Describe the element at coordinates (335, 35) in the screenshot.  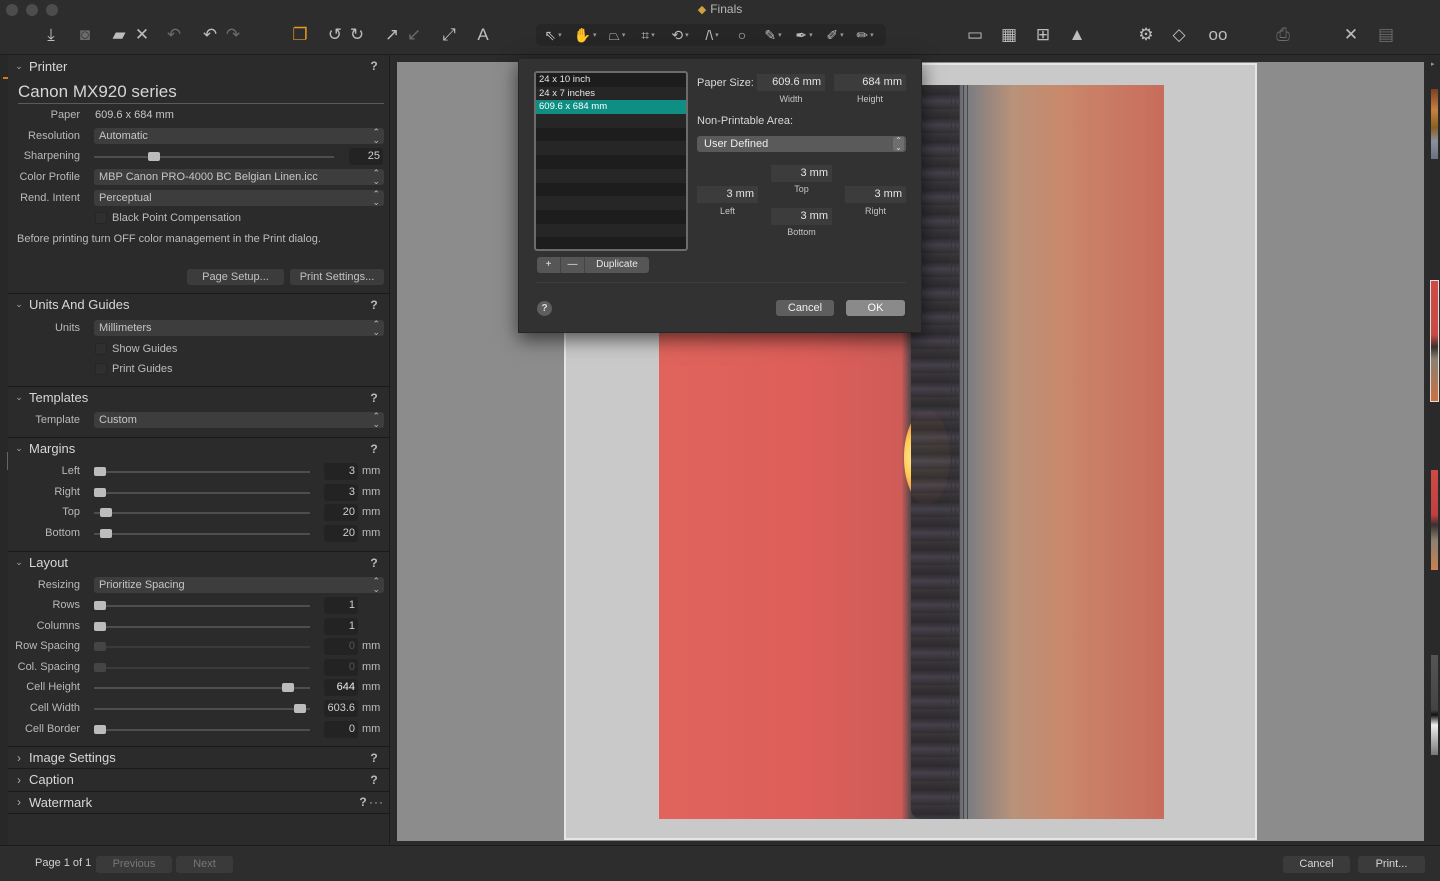
I see `rotate-left-icon: ↺` at that location.